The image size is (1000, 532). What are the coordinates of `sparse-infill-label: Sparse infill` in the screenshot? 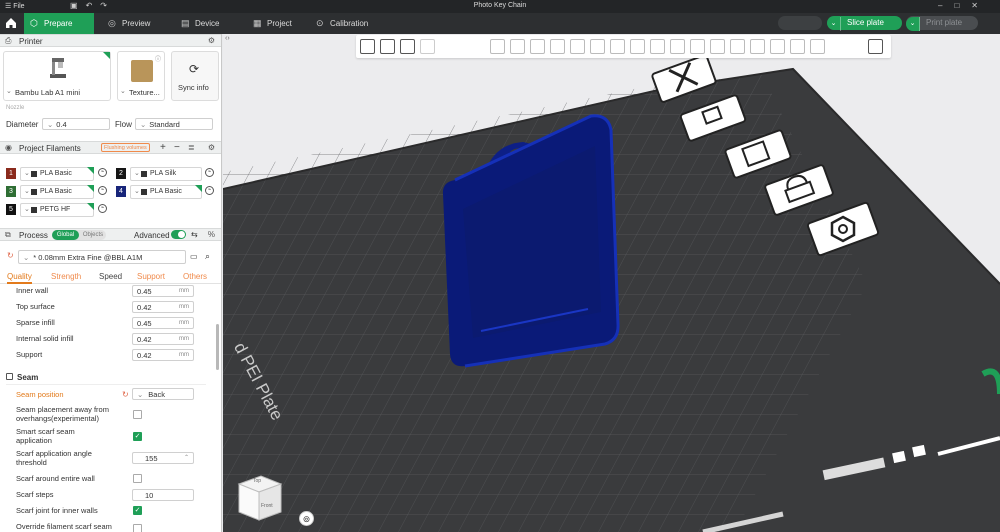 It's located at (35, 322).